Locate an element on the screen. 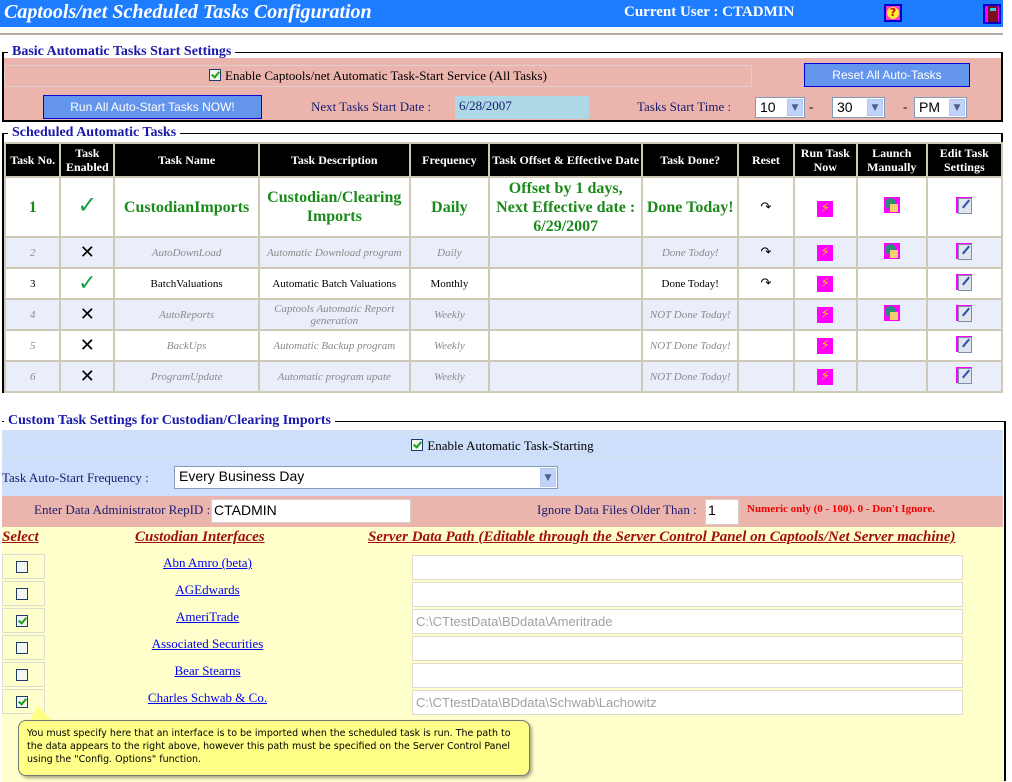 The height and width of the screenshot is (782, 1012). interface-link: Abn Amro (beta) is located at coordinates (207, 563).